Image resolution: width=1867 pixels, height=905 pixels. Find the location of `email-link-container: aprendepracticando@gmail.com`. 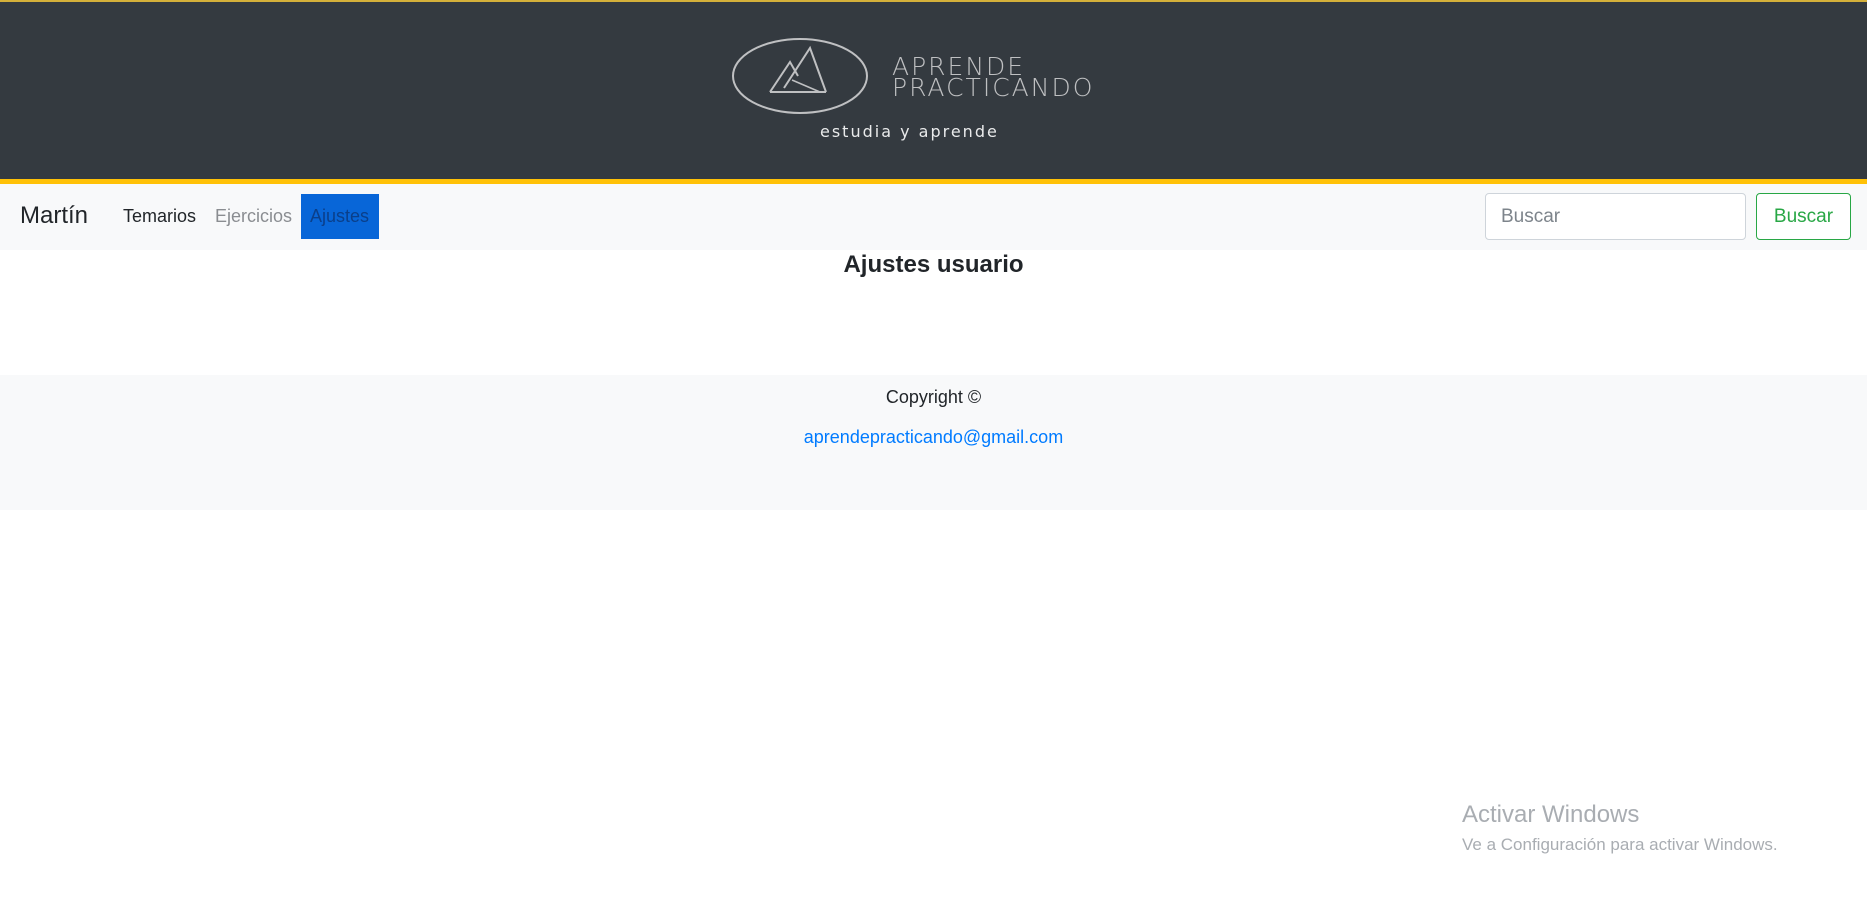

email-link-container: aprendepracticando@gmail.com is located at coordinates (933, 437).